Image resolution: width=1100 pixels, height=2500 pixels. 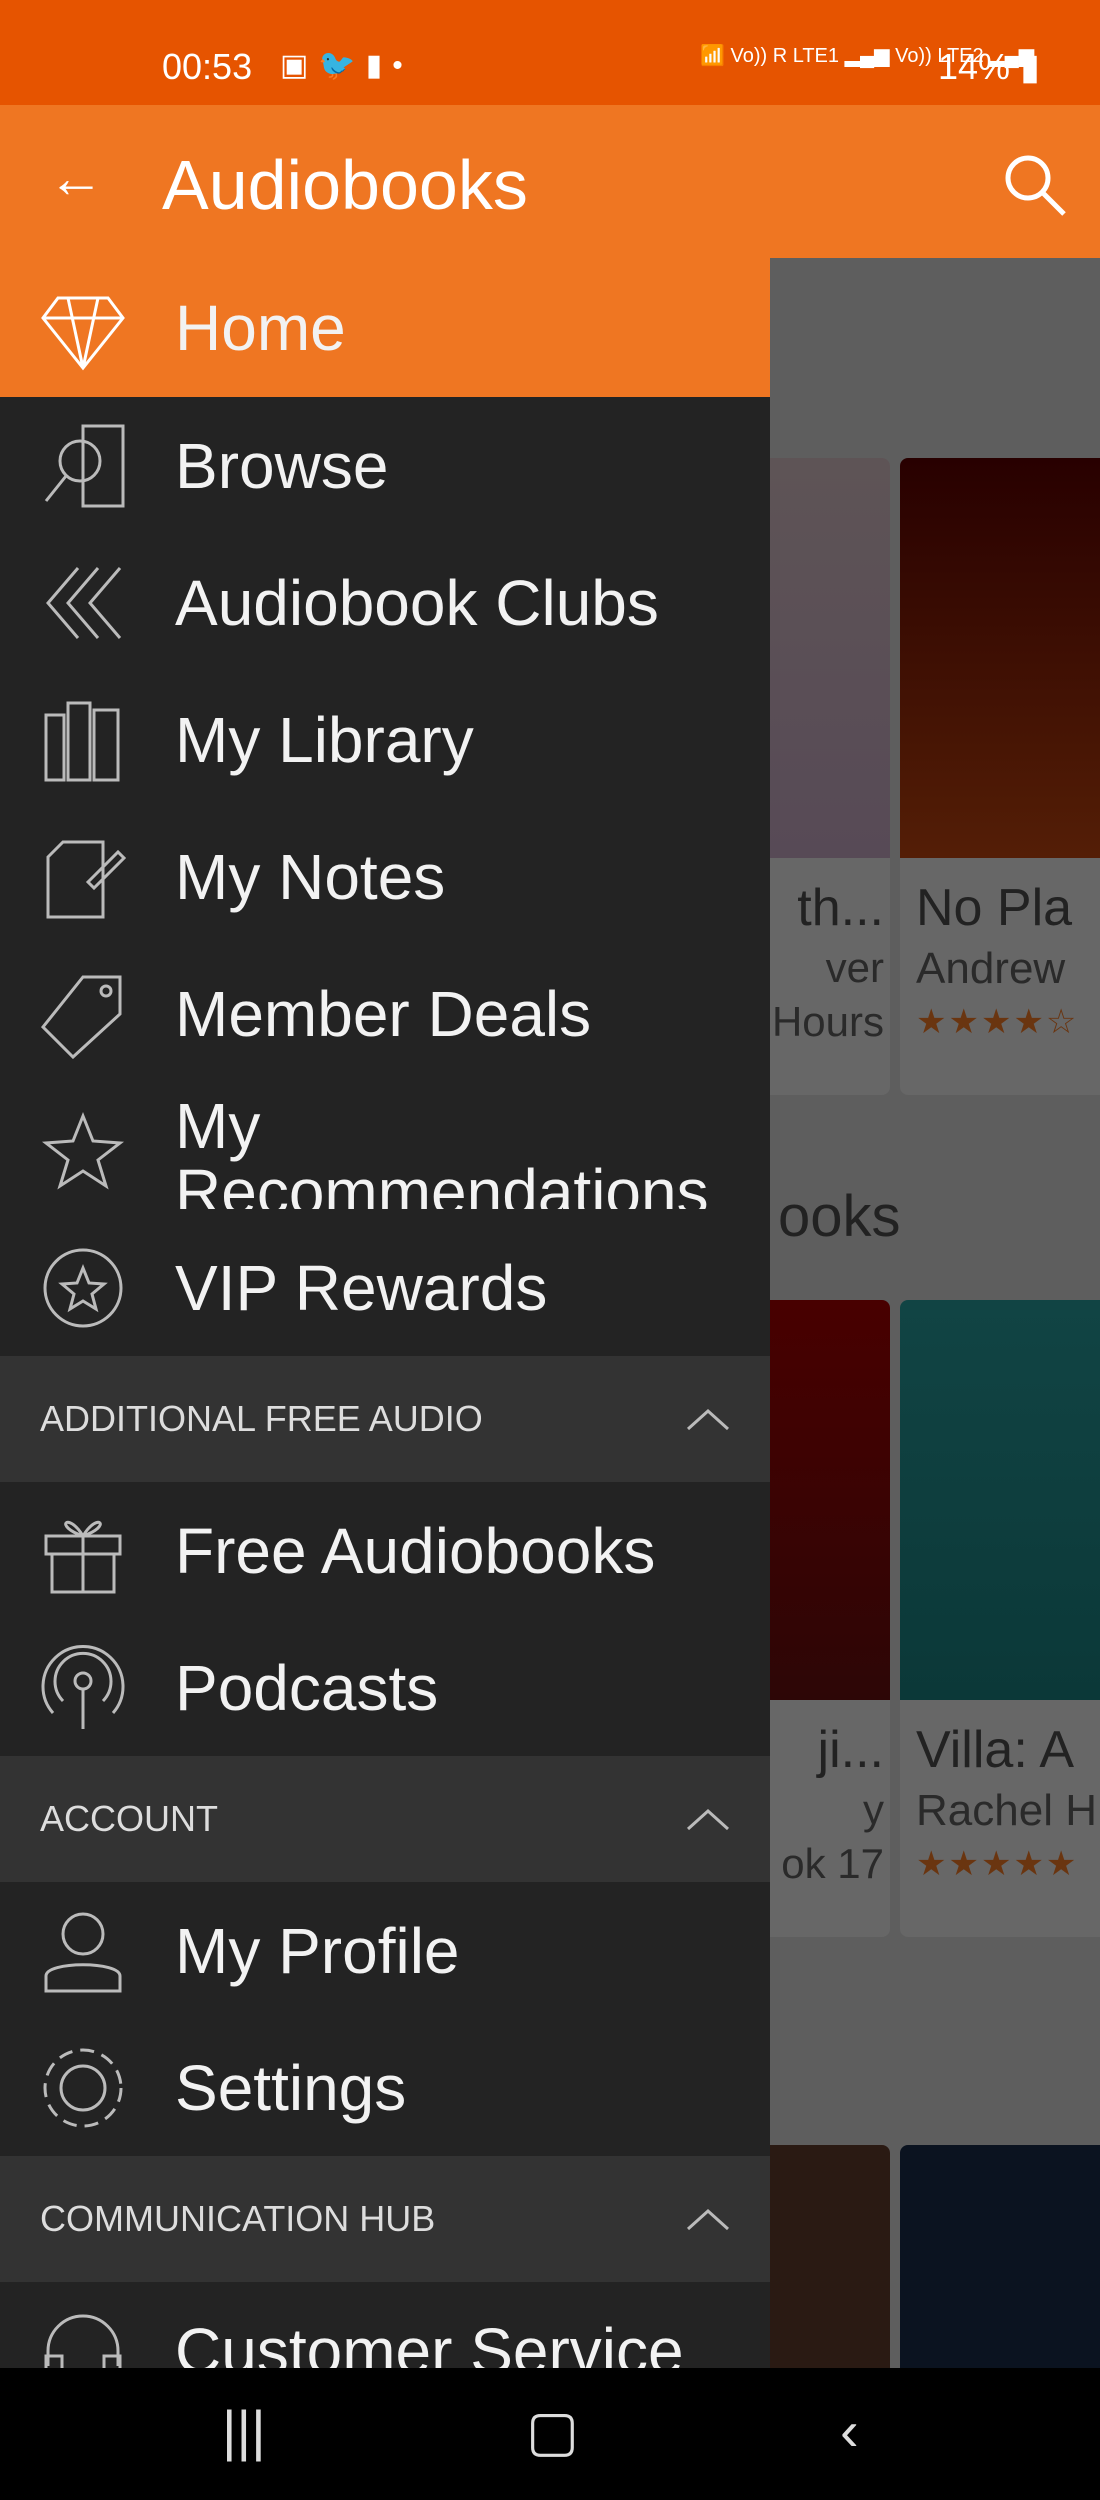 I want to click on drawer-item-my-library: My Library, so click(x=385, y=739).